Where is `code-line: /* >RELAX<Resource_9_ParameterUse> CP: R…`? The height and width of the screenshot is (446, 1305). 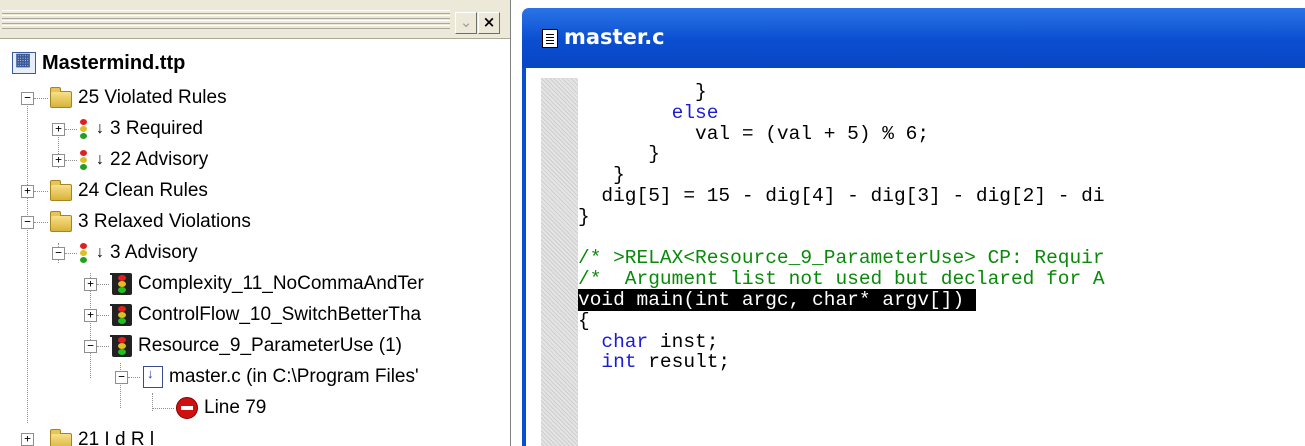 code-line: /* >RELAX<Resource_9_ParameterUse> CP: R… is located at coordinates (841, 258).